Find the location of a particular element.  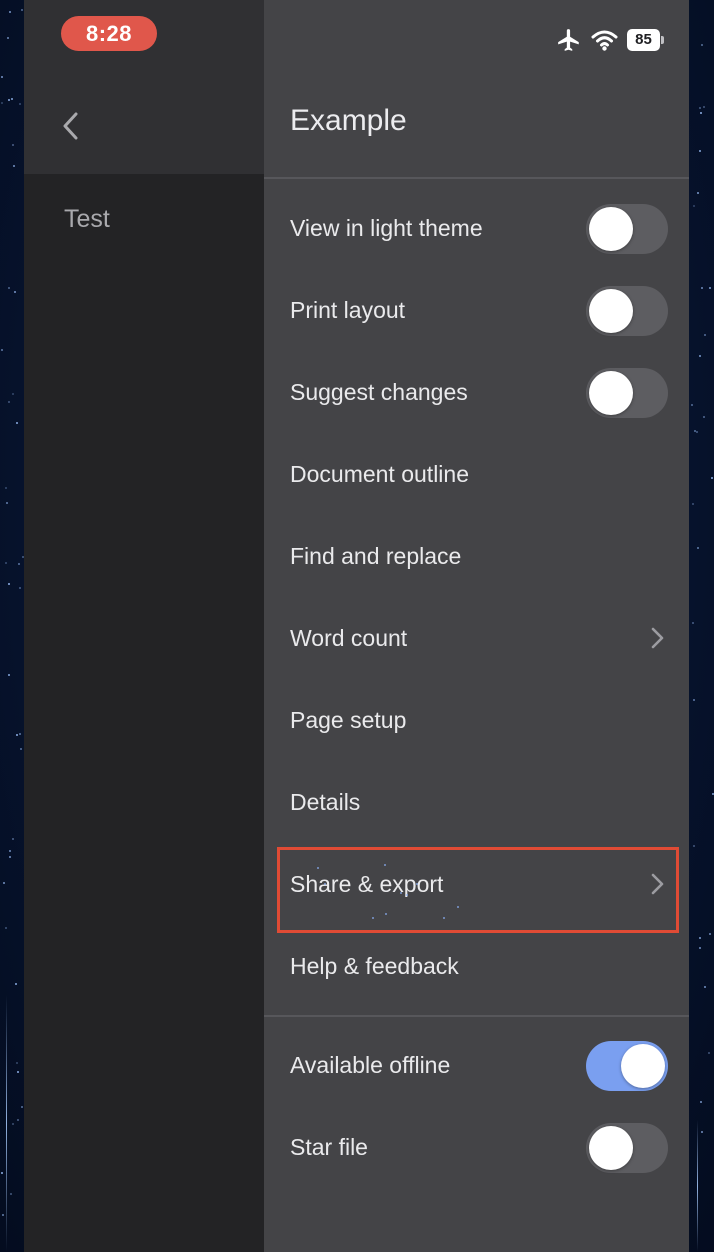

status-icons: 85 is located at coordinates (610, 40).